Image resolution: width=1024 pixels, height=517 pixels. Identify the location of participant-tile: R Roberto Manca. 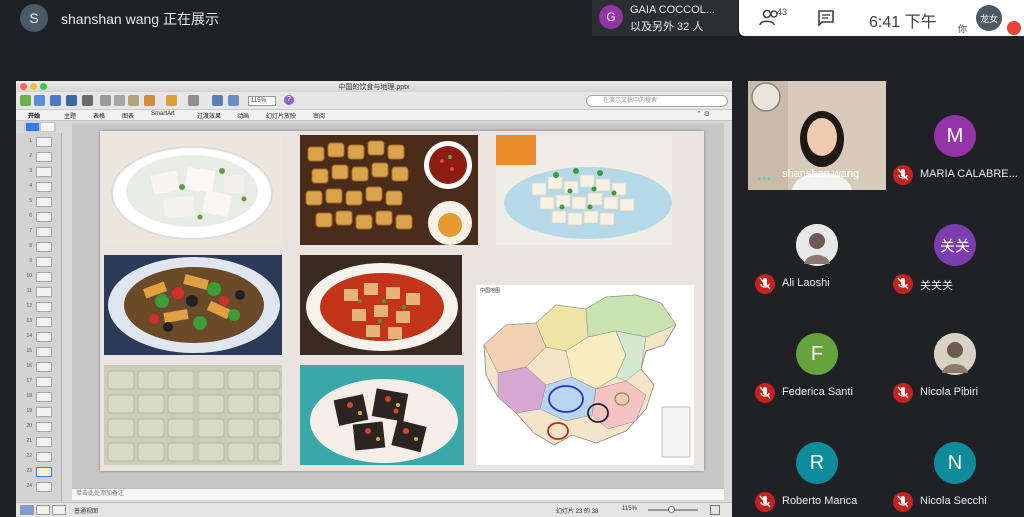
(817, 462).